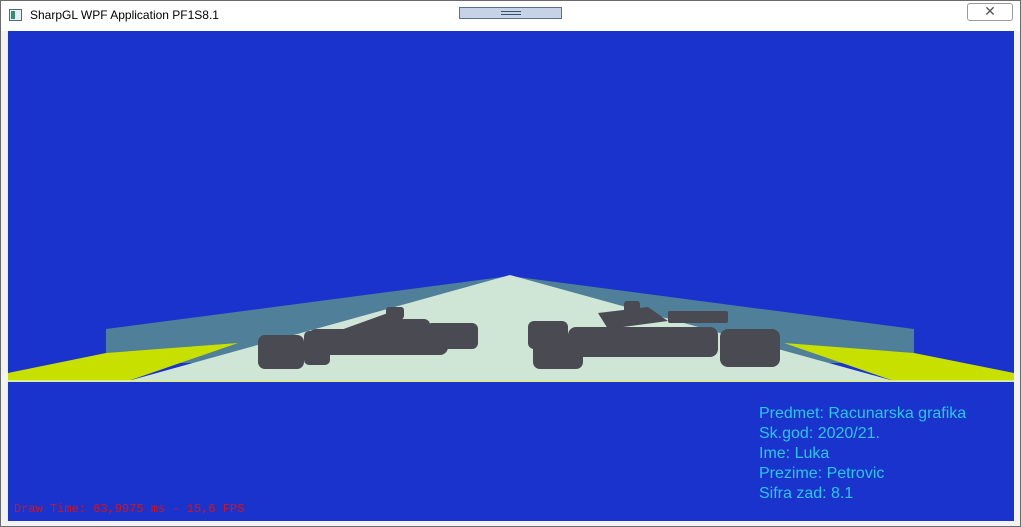 The width and height of the screenshot is (1021, 527). Describe the element at coordinates (281, 352) in the screenshot. I see `left-car-rear-wheel` at that location.